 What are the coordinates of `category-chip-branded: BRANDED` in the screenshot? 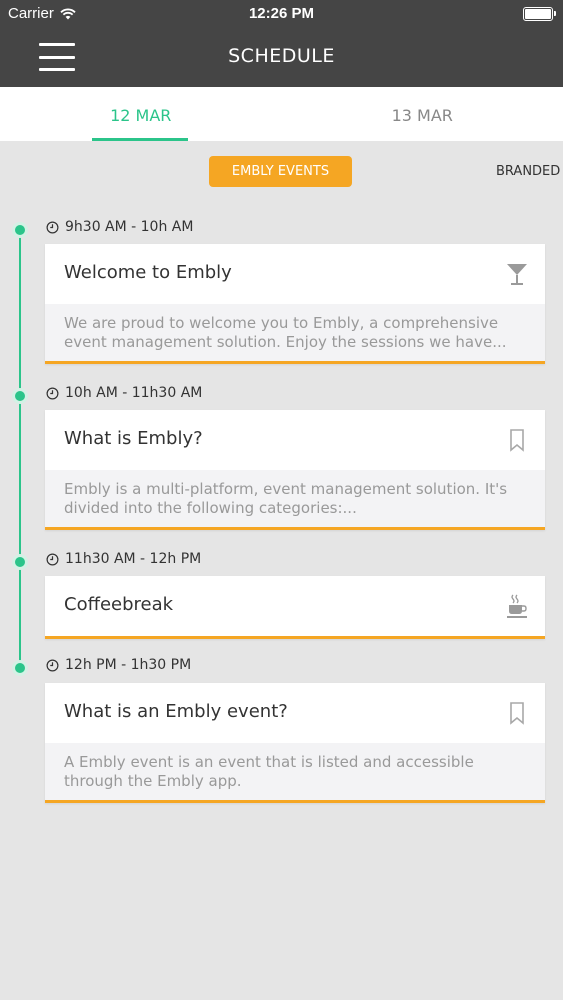 It's located at (528, 171).